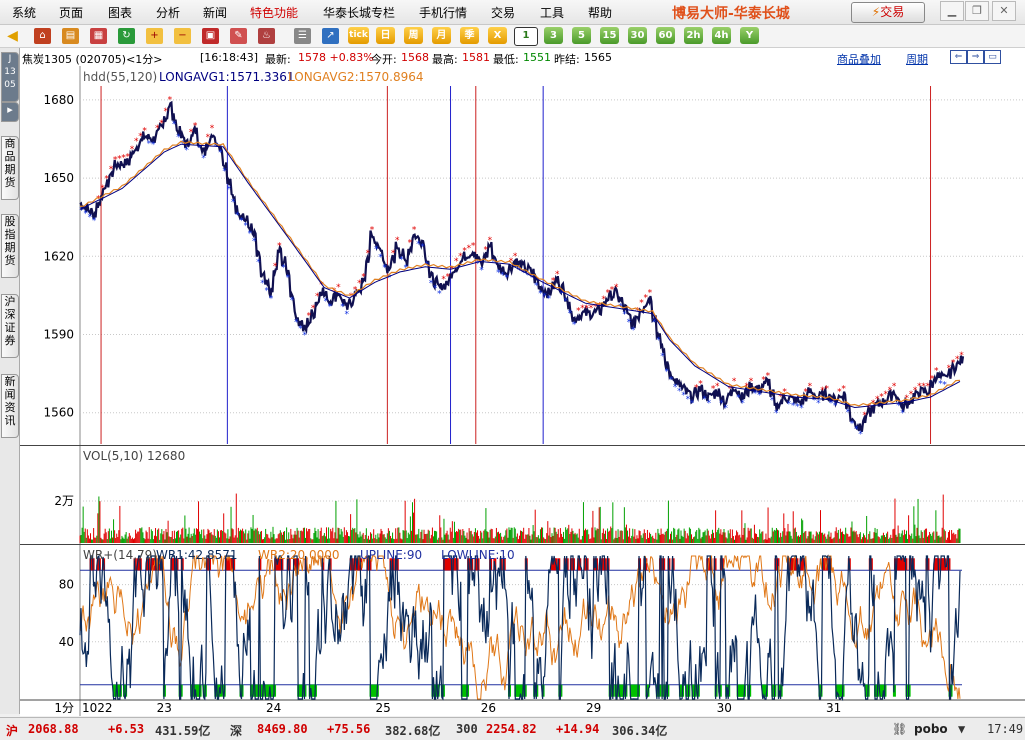 The height and width of the screenshot is (740, 1025). I want to click on longavg2-label: LONGAVG2:1570.8964, so click(356, 77).